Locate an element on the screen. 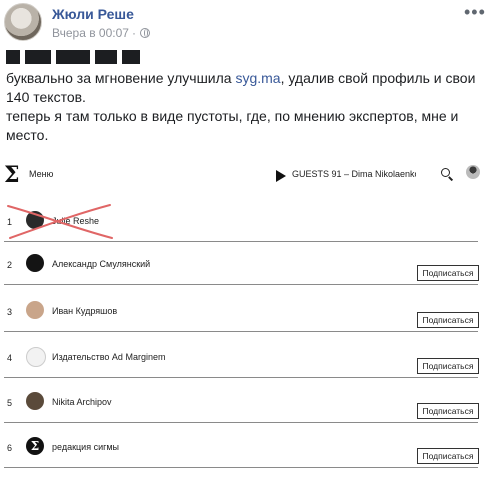 The image size is (491, 483). sigma-badge-avatar: Σ is located at coordinates (35, 446).